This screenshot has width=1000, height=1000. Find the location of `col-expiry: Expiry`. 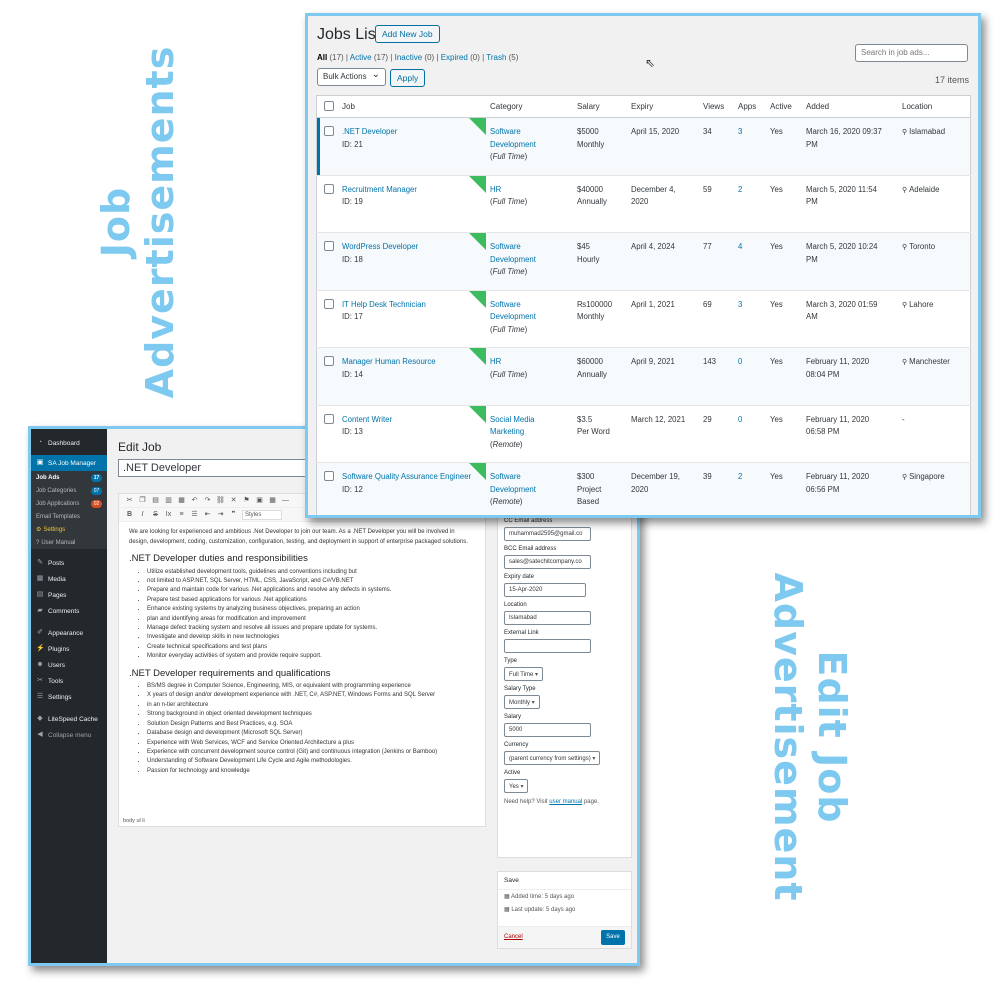

col-expiry: Expiry is located at coordinates (663, 106).